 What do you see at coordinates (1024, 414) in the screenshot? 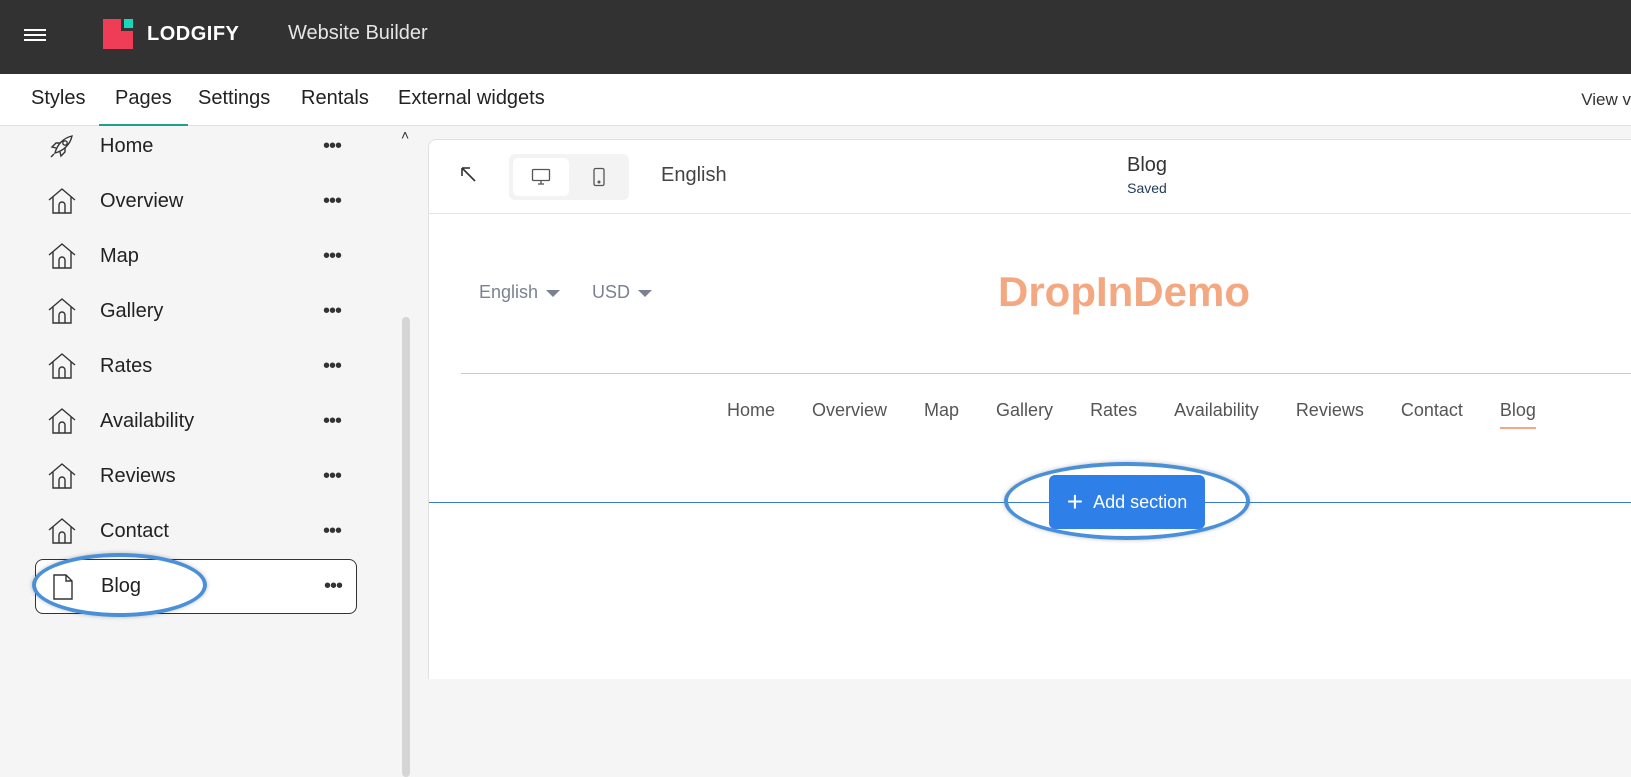
I see `site-nav-gallery: Gallery` at bounding box center [1024, 414].